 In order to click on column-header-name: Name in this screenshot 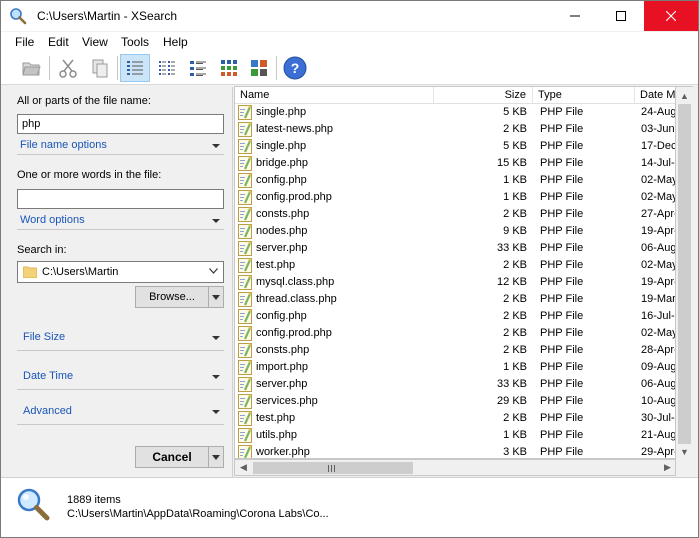, I will do `click(334, 95)`.